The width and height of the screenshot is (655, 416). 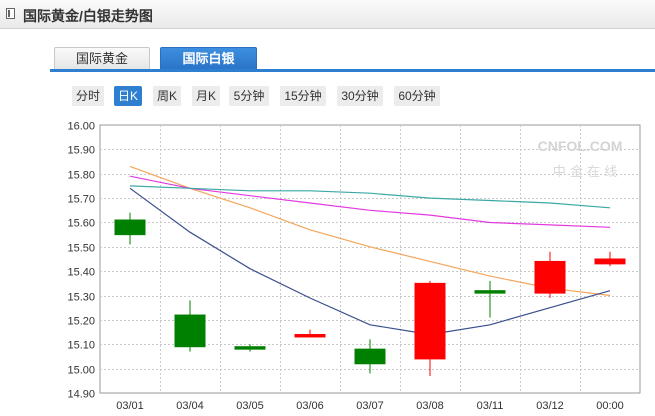 What do you see at coordinates (81, 395) in the screenshot?
I see `y-tick-label: 14.90` at bounding box center [81, 395].